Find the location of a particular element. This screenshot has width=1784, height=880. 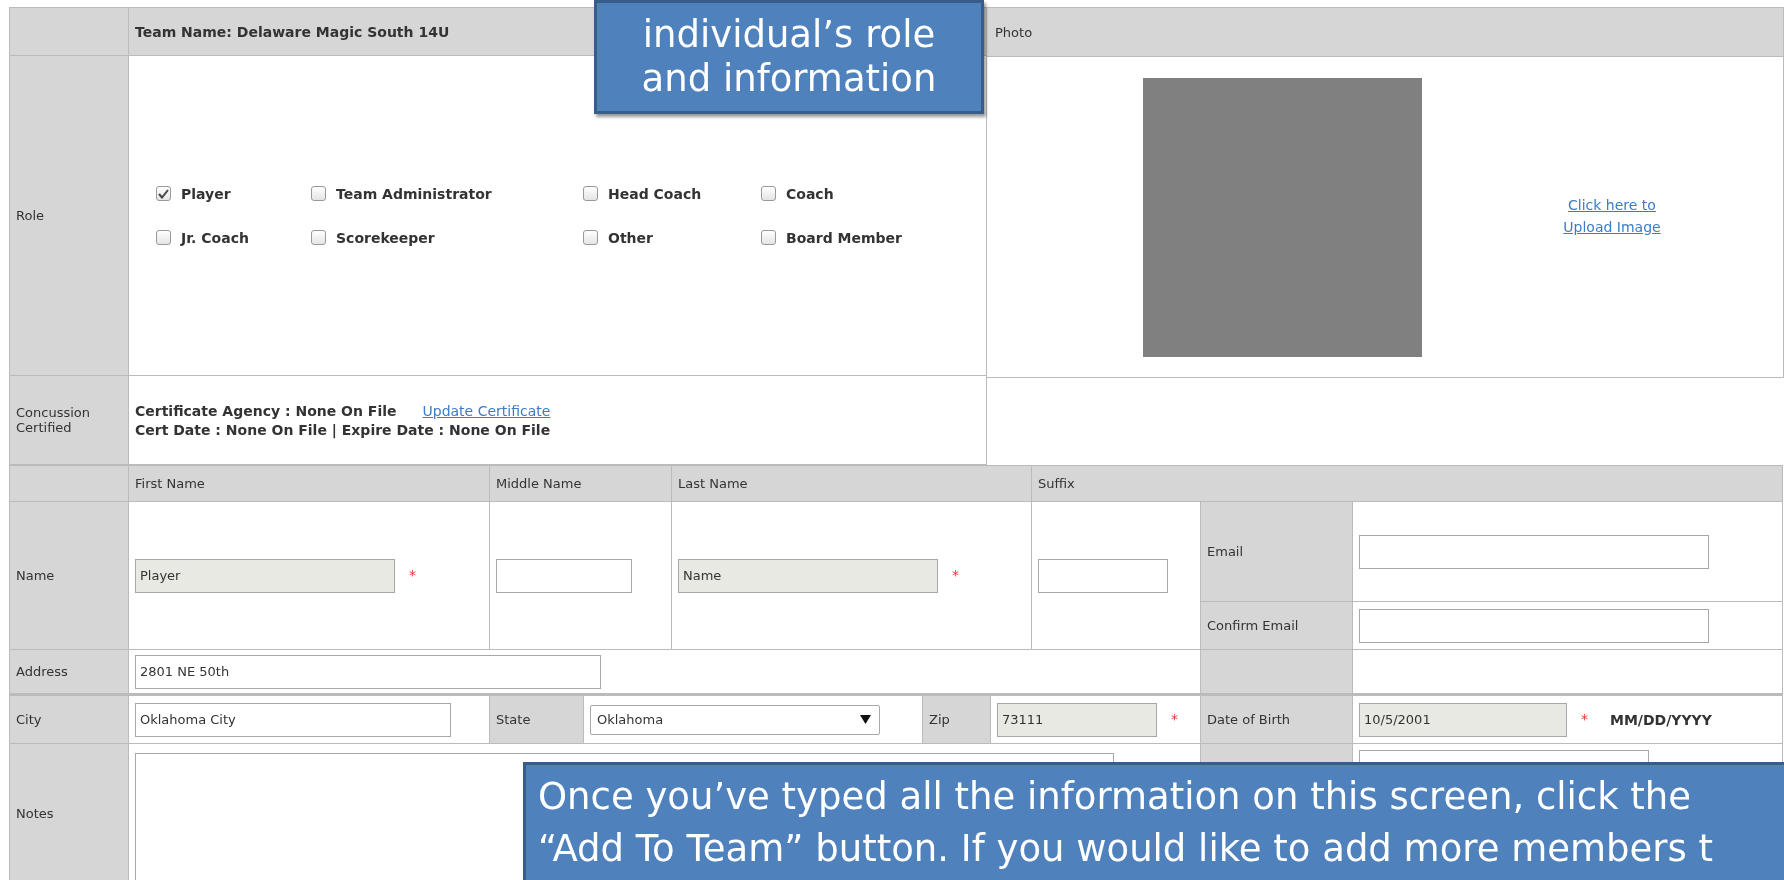

checkbox-label: Coach is located at coordinates (810, 193).